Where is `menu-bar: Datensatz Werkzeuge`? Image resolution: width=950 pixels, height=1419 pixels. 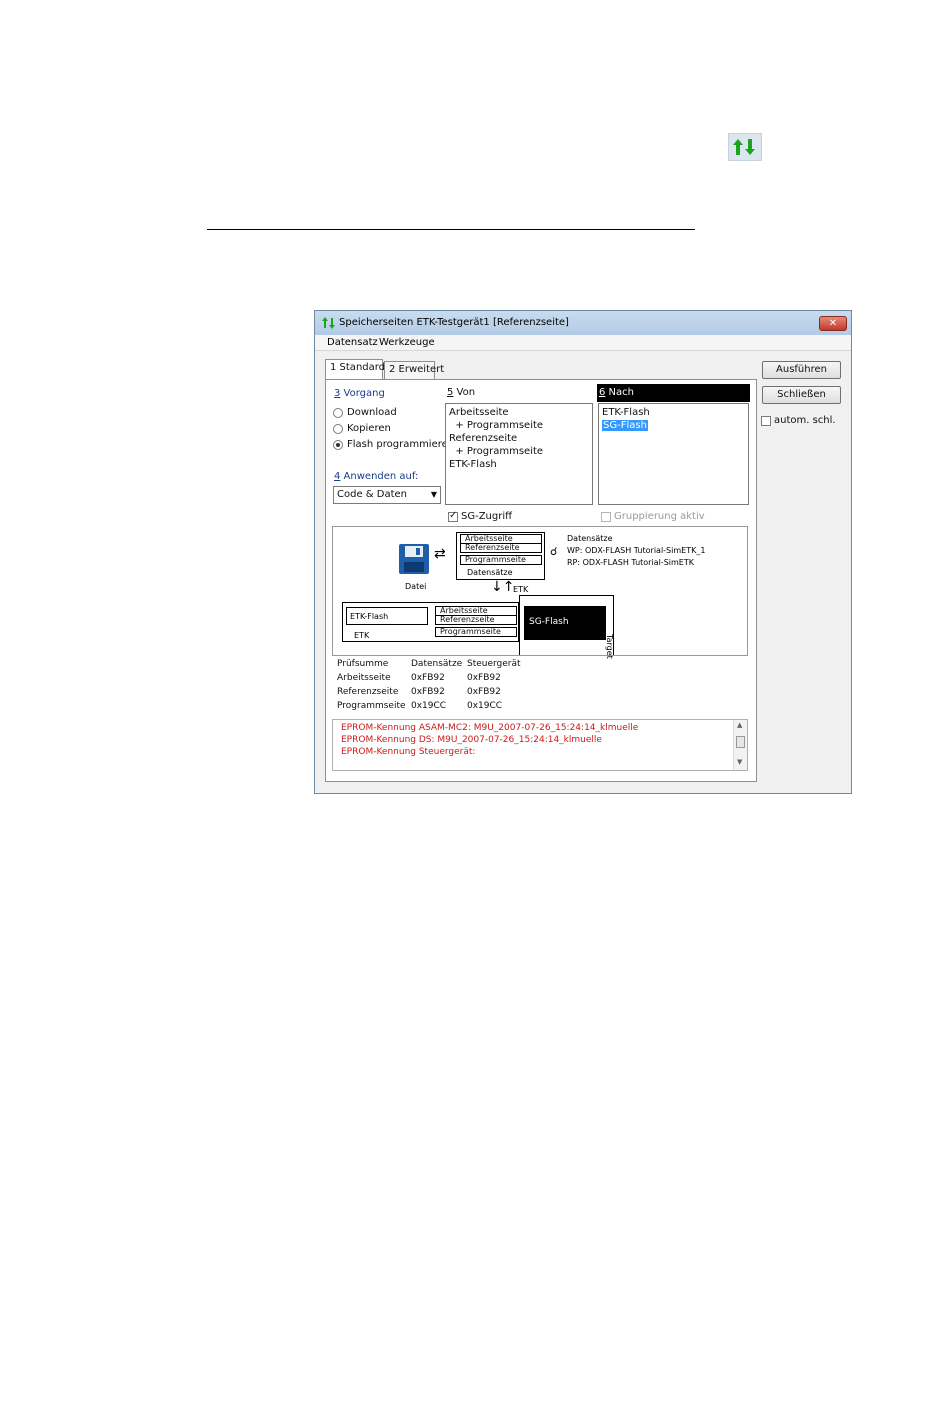
menu-bar: Datensatz Werkzeuge is located at coordinates (583, 343).